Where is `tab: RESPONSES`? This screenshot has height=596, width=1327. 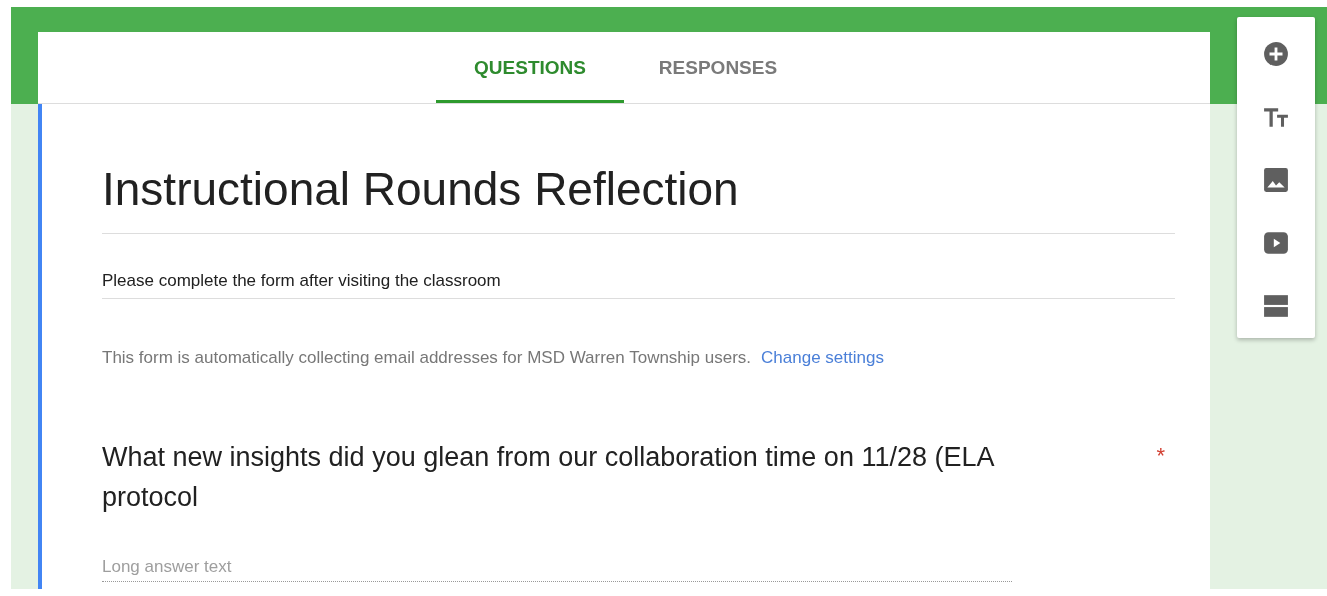
tab: RESPONSES is located at coordinates (718, 67).